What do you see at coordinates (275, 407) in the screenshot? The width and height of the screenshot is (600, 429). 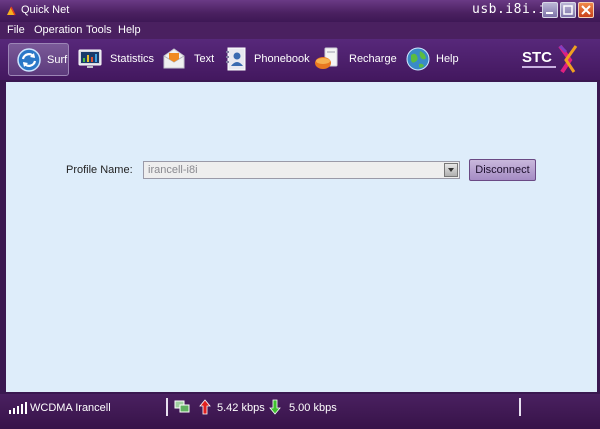 I see `download-arrow-icon` at bounding box center [275, 407].